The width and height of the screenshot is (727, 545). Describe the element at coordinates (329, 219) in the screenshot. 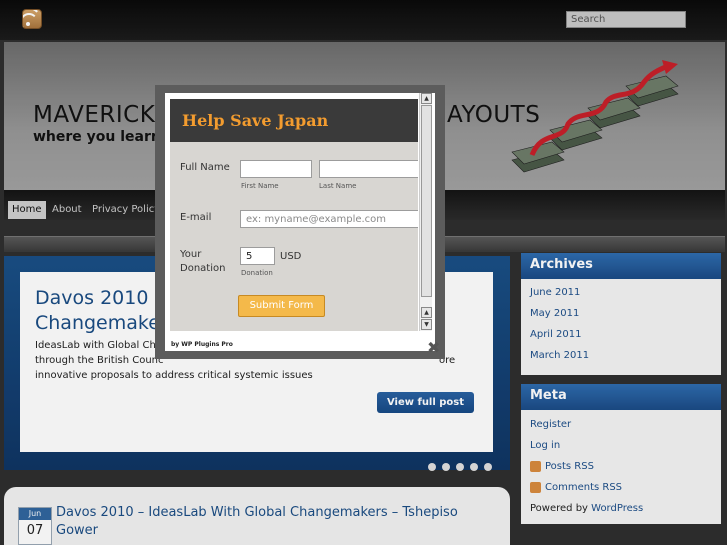

I see `email-input` at that location.